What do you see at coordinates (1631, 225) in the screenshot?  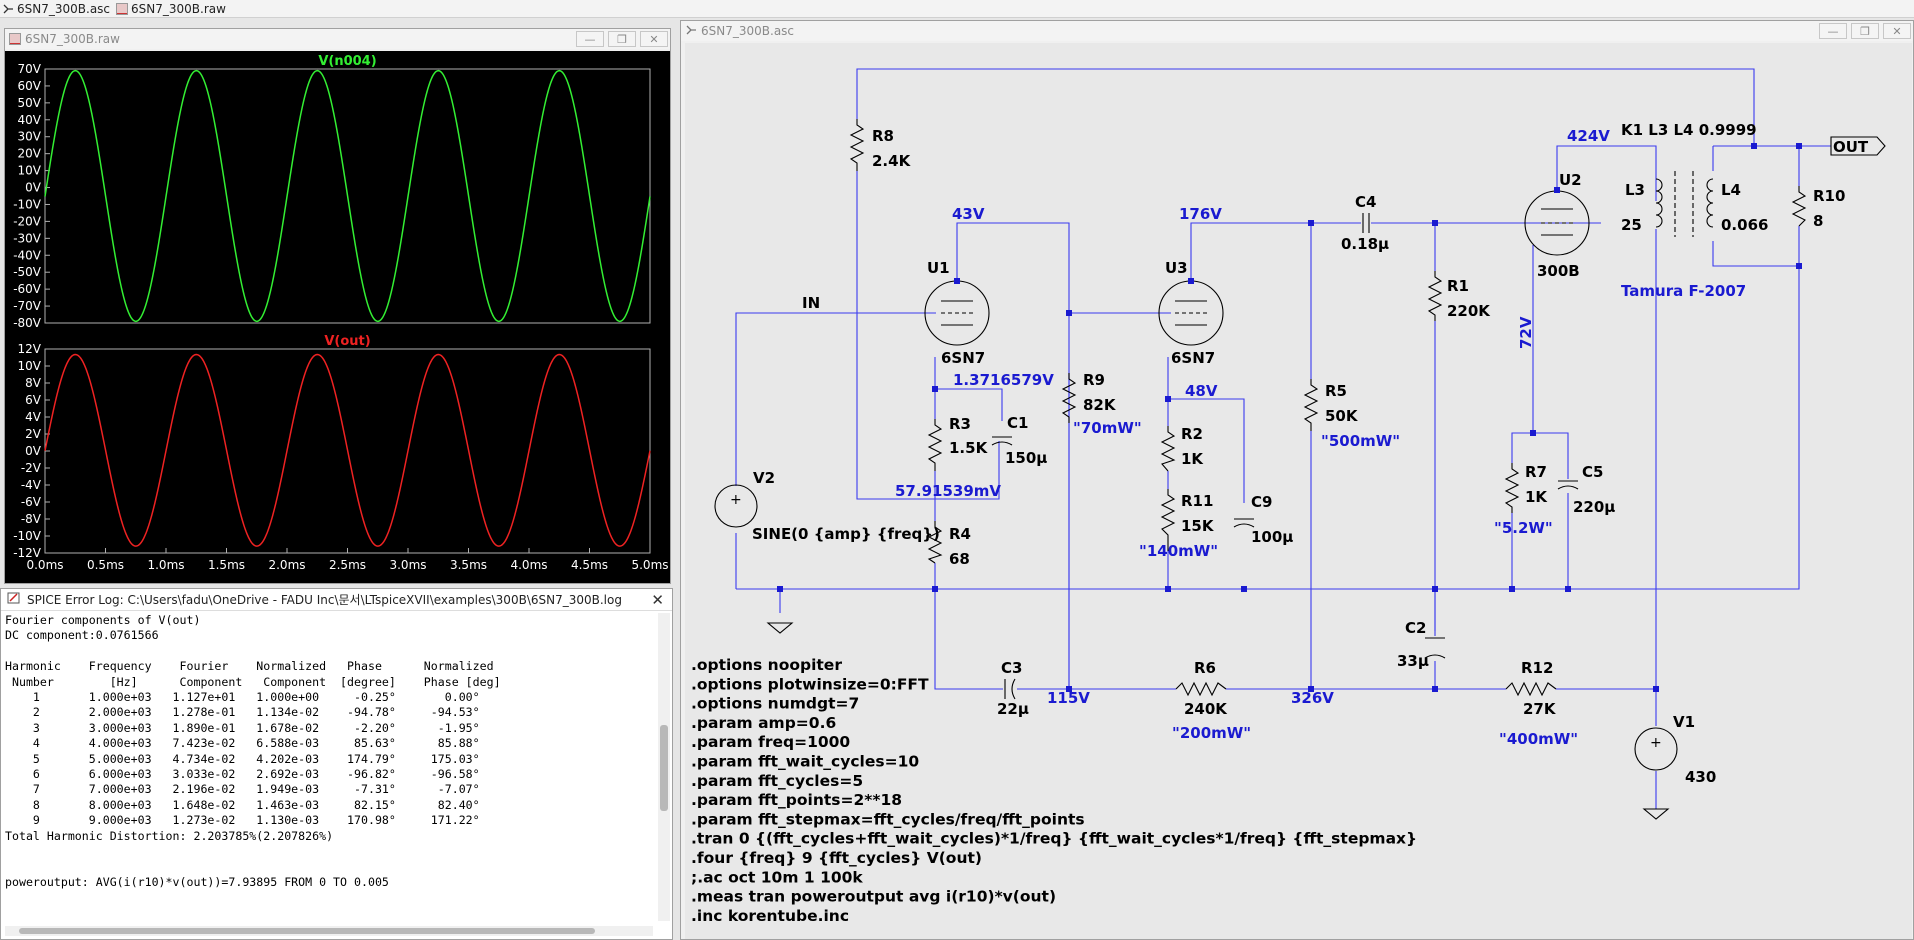 I see `l3-value: 25` at bounding box center [1631, 225].